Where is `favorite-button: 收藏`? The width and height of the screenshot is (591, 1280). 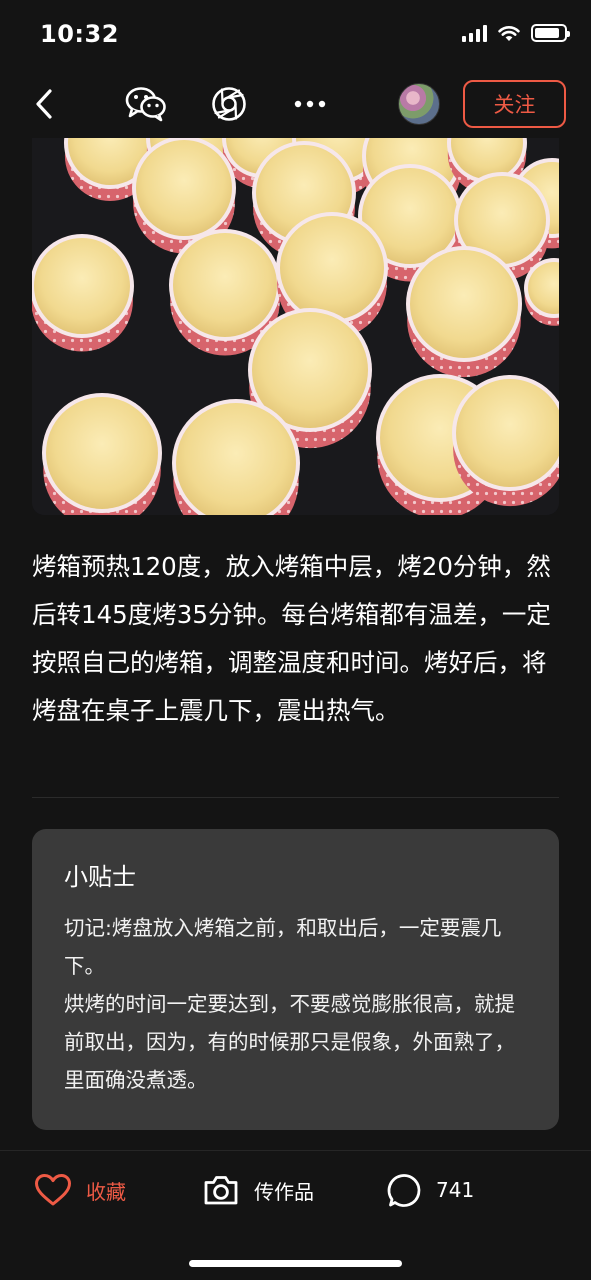
favorite-button: 收藏 is located at coordinates (80, 1190).